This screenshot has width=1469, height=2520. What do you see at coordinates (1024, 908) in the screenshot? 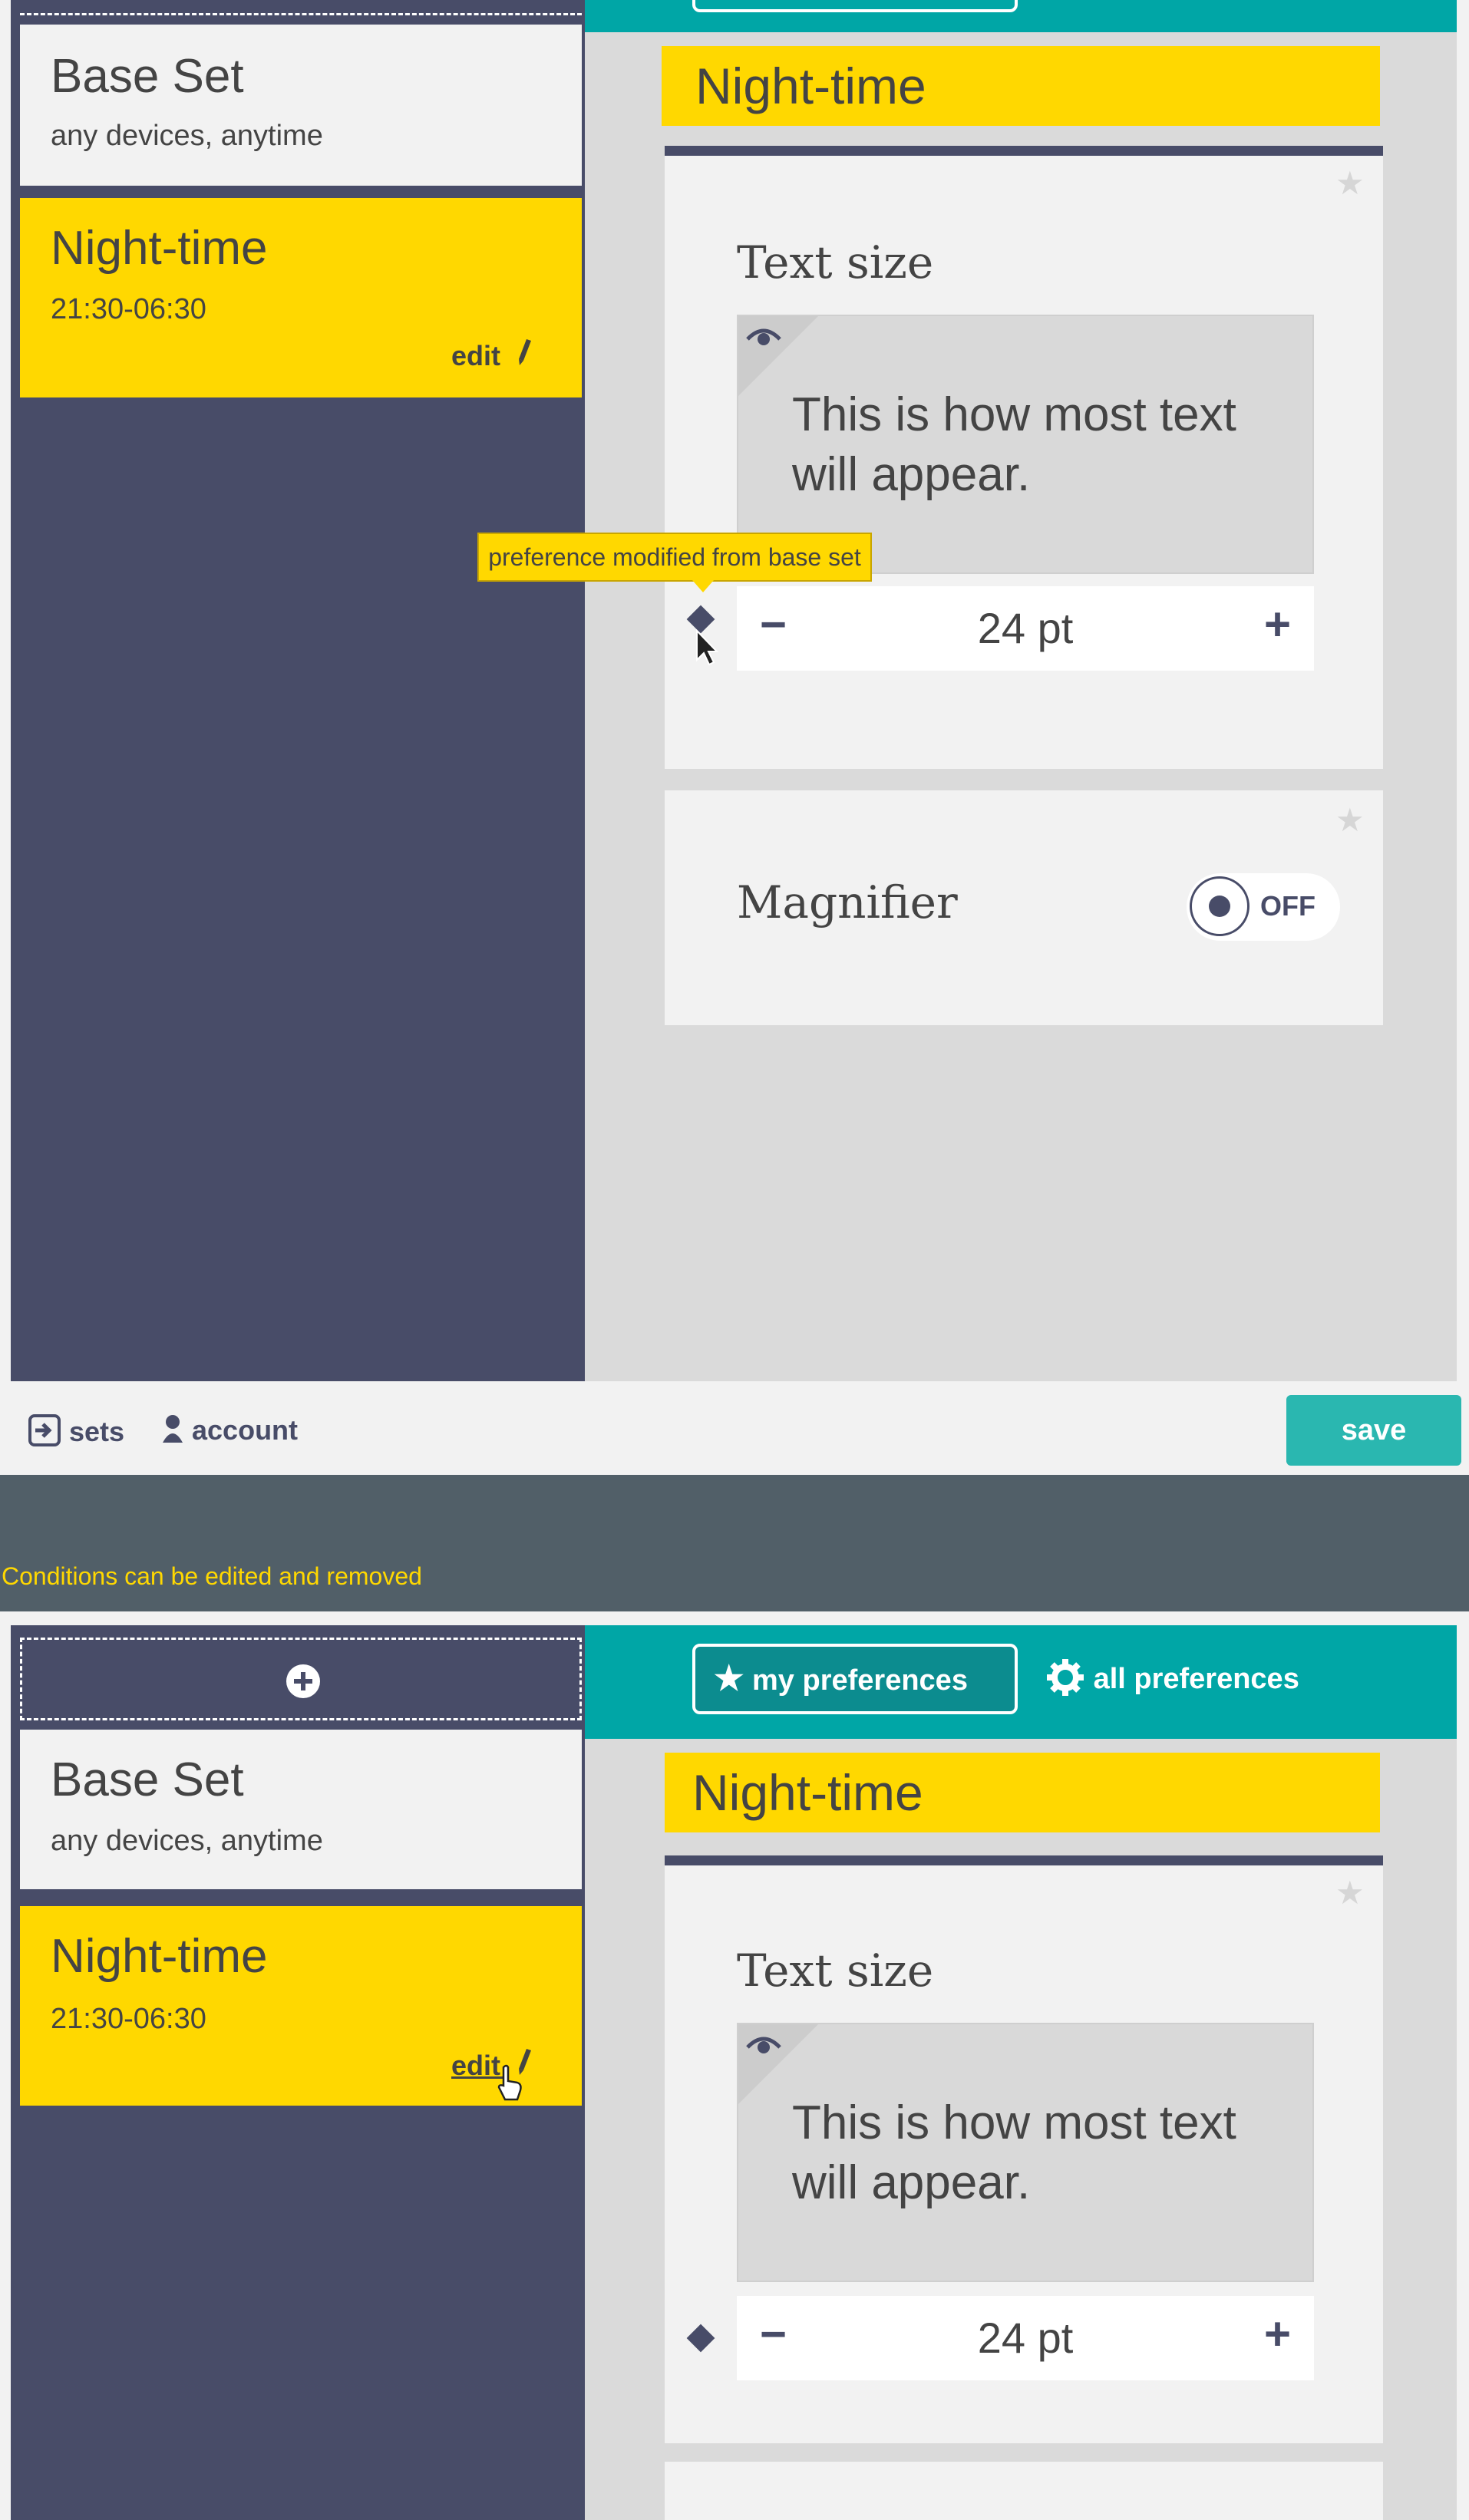
I see `magnifier-panel: ★ Magnifier OFF` at bounding box center [1024, 908].